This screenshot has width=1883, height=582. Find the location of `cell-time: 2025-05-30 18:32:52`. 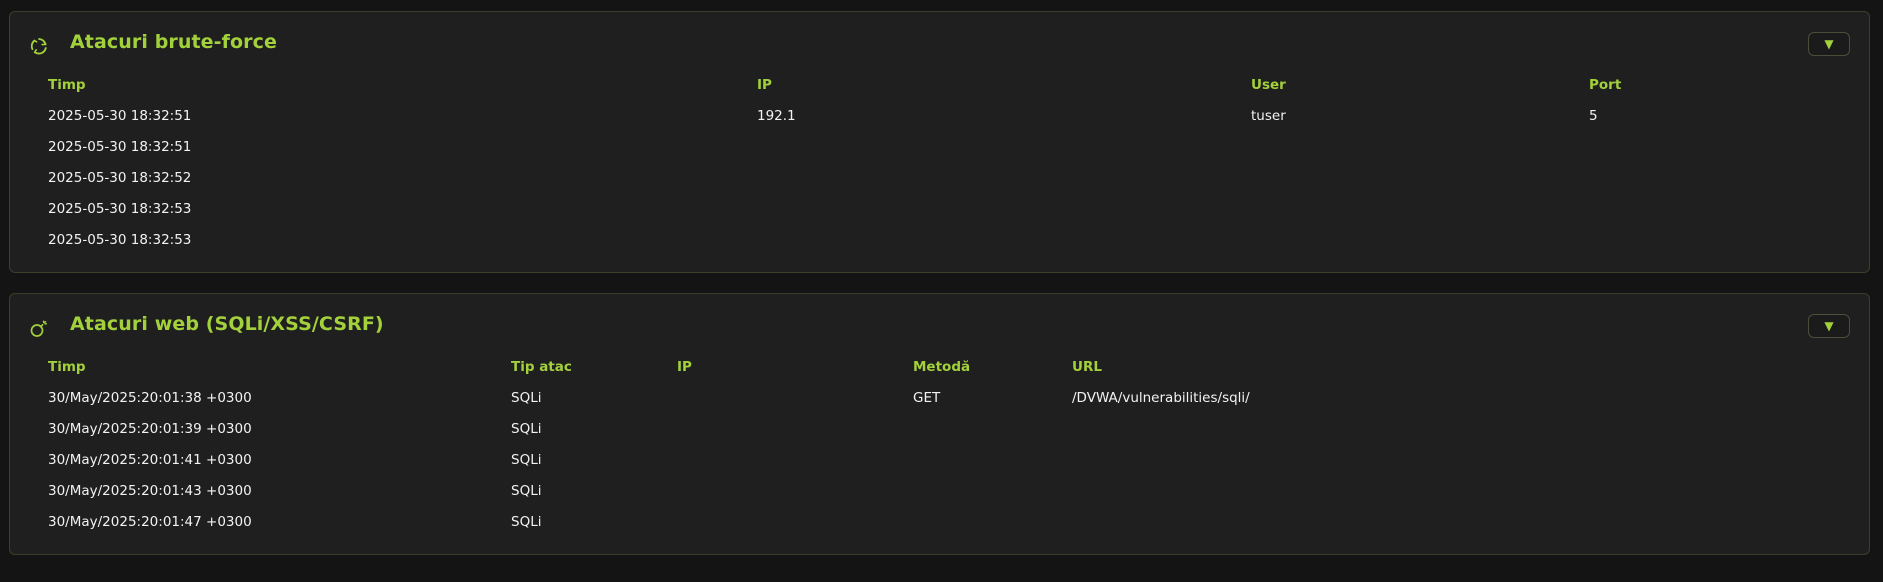

cell-time: 2025-05-30 18:32:52 is located at coordinates (120, 177).